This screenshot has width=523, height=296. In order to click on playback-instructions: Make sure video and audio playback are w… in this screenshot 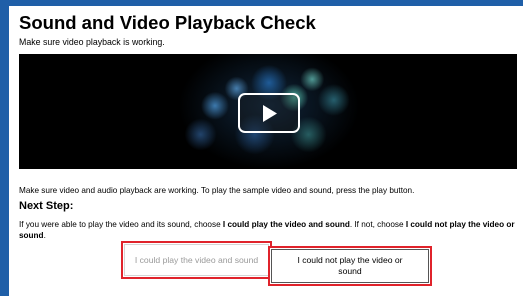, I will do `click(217, 190)`.